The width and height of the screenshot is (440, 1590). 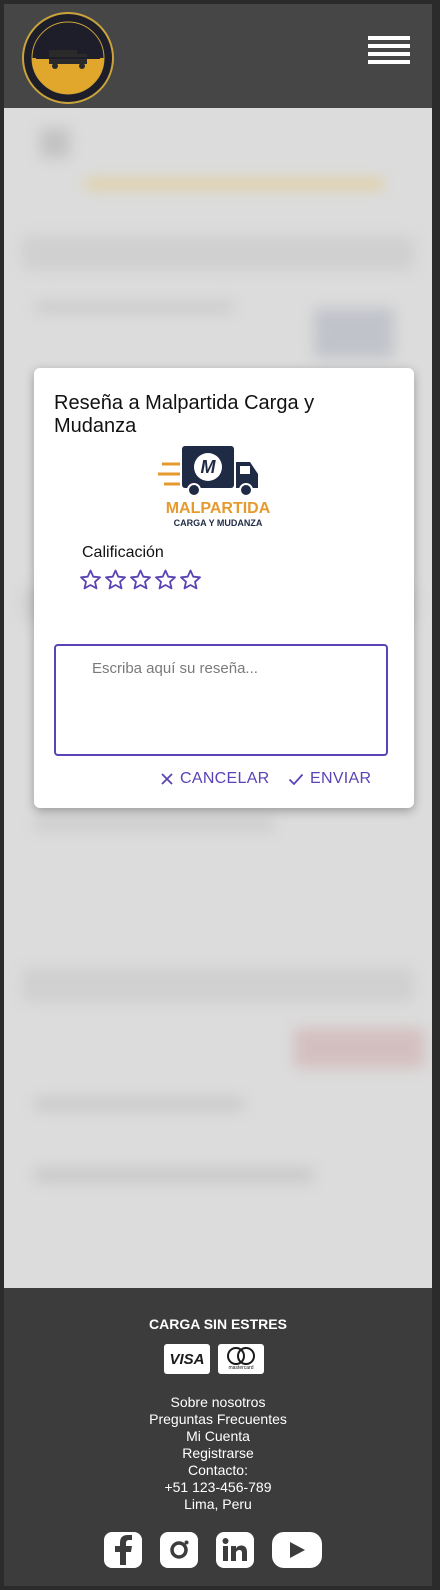 What do you see at coordinates (184, 414) in the screenshot?
I see `dialog-title: Reseña a Malpartida Carga y Mudanza` at bounding box center [184, 414].